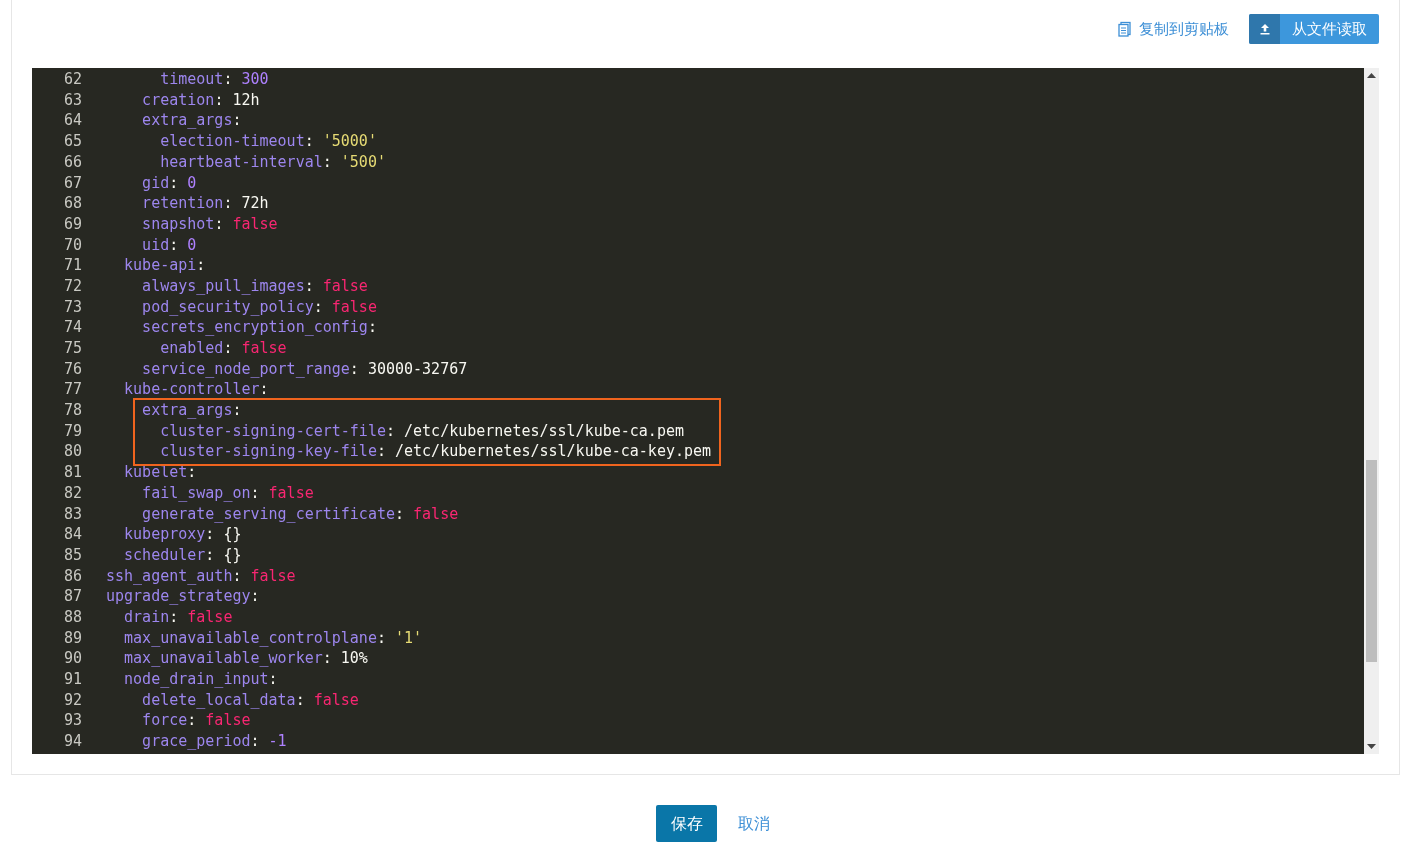  I want to click on line-number: 79, so click(72, 431).